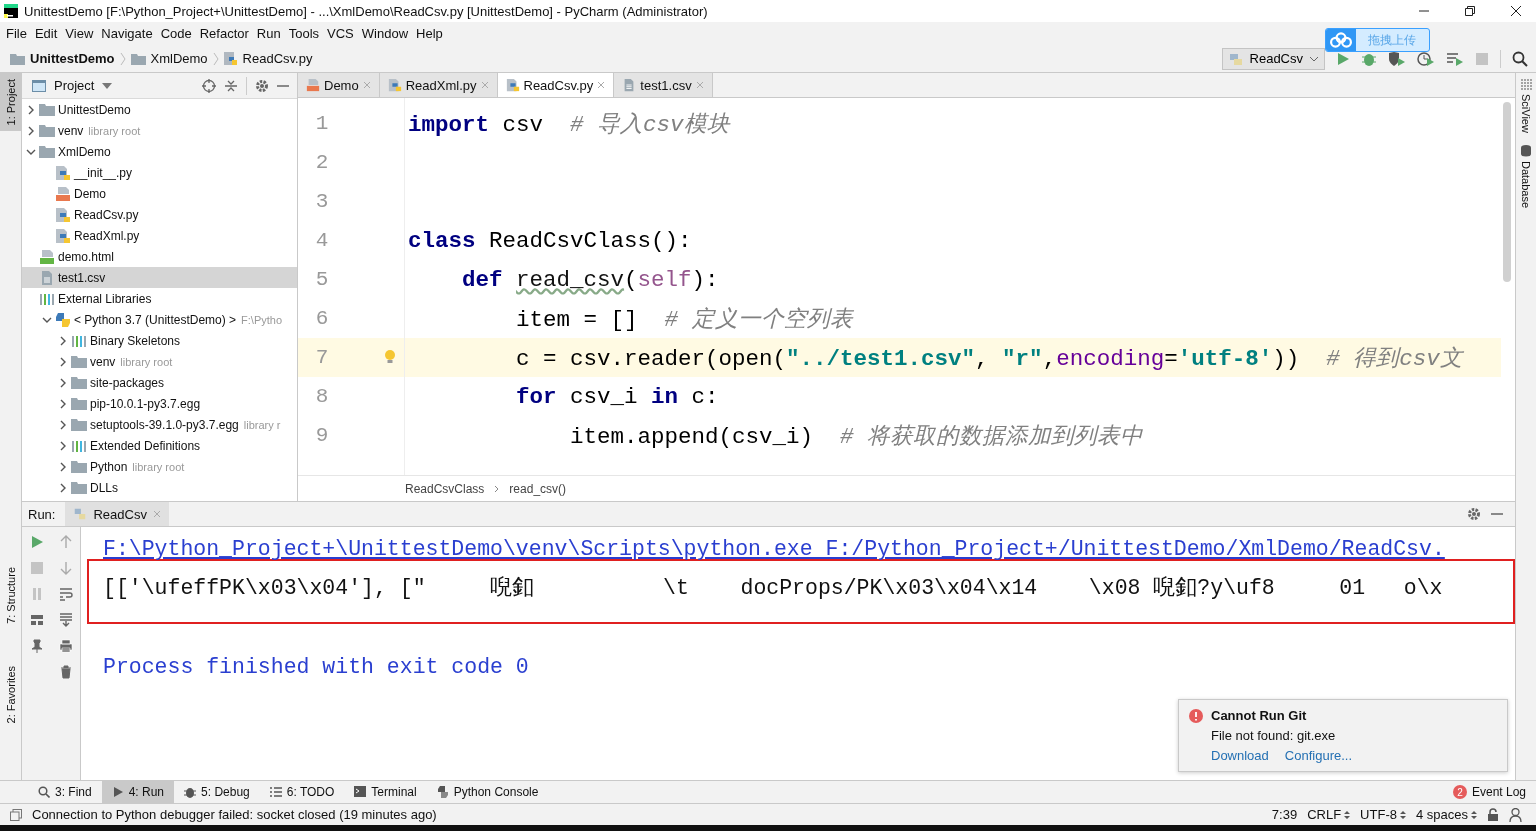 The image size is (1536, 831). Describe the element at coordinates (36, 620) in the screenshot. I see `layout-icon` at that location.